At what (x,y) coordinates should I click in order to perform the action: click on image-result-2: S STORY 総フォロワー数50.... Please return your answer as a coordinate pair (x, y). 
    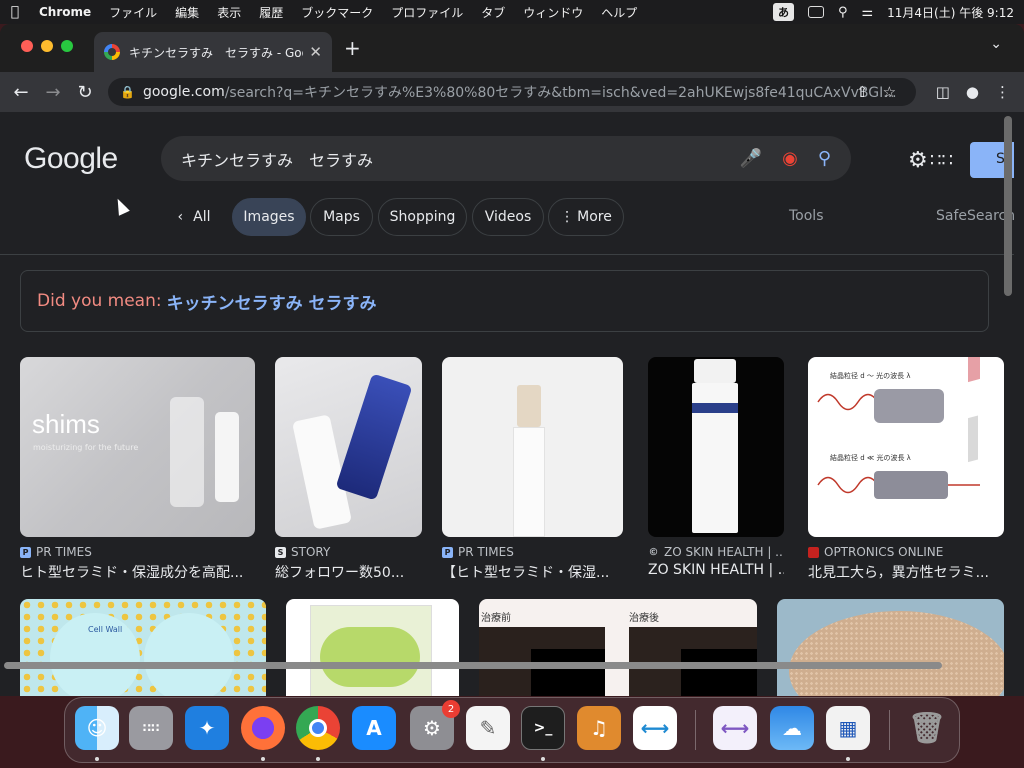
    Looking at the image, I should click on (348, 469).